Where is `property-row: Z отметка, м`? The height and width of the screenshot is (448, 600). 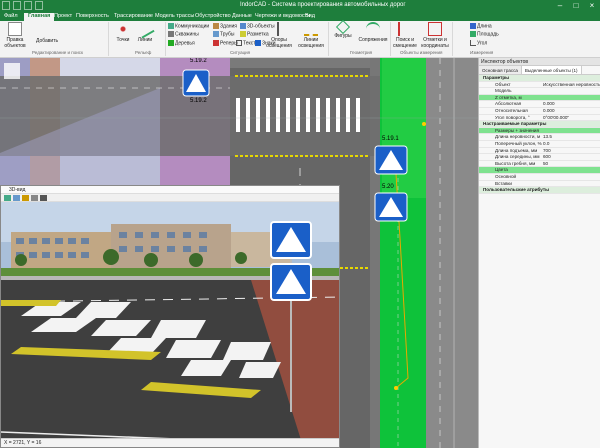
property-row: Z отметка, м is located at coordinates (539, 98).